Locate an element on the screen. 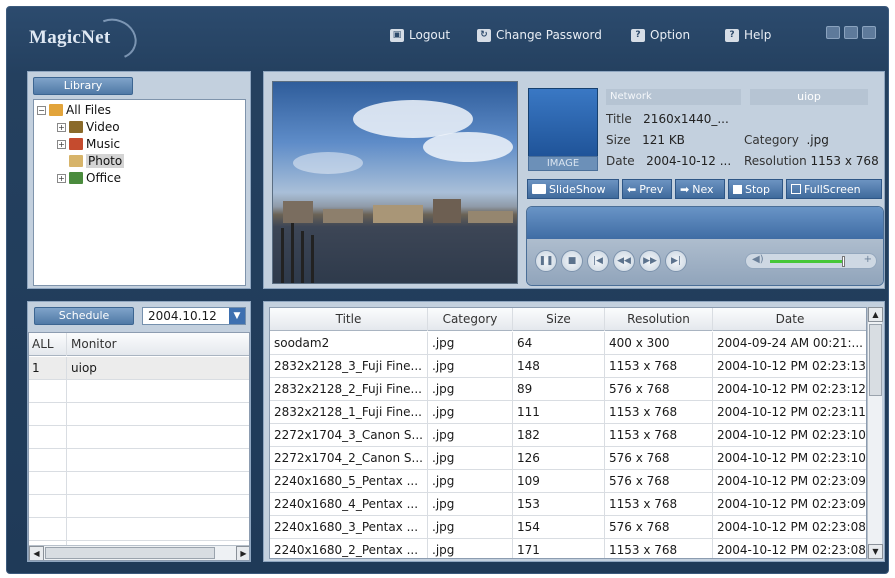 The width and height of the screenshot is (895, 578). volume-plus-icon: + is located at coordinates (867, 259).